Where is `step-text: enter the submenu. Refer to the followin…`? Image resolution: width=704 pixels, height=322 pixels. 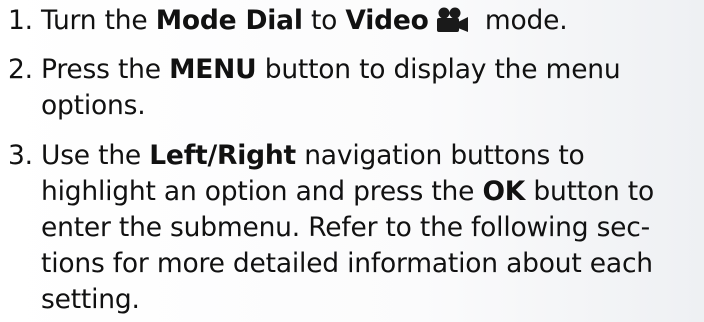
step-text: enter the submenu. Refer to the followin… is located at coordinates (346, 227).